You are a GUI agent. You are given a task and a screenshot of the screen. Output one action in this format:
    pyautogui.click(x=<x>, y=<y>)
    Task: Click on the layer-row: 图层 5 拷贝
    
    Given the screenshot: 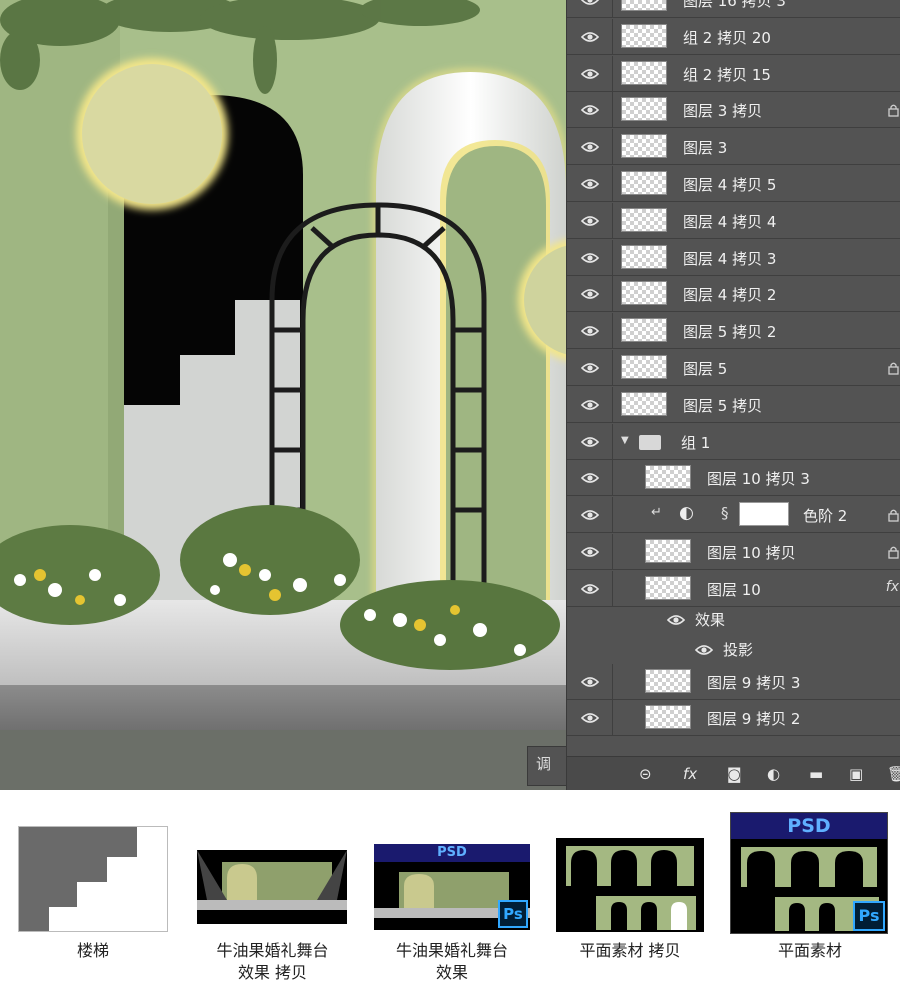 What is the action you would take?
    pyautogui.click(x=733, y=404)
    